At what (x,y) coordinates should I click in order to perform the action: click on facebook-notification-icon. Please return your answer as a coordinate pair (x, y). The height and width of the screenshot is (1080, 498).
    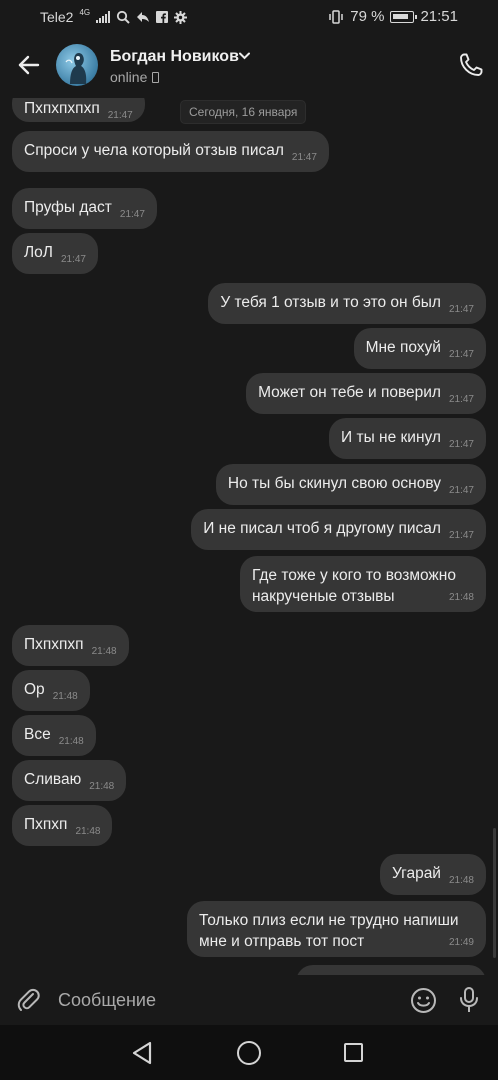
    Looking at the image, I should click on (162, 17).